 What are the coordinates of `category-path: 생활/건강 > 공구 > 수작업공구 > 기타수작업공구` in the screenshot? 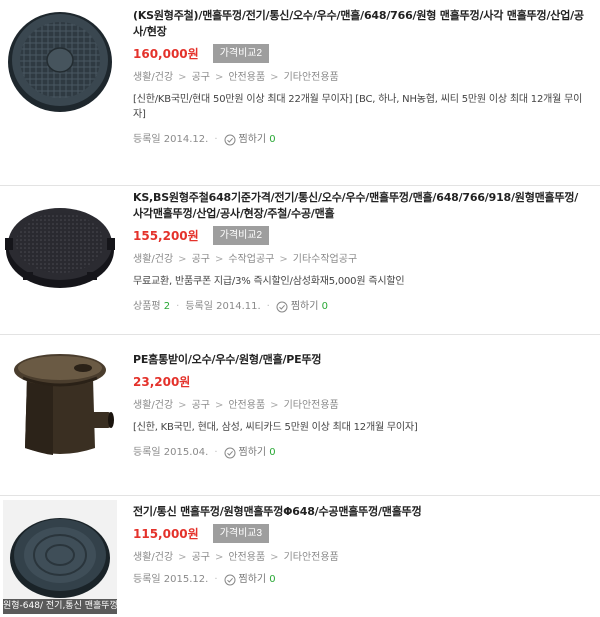 It's located at (245, 259).